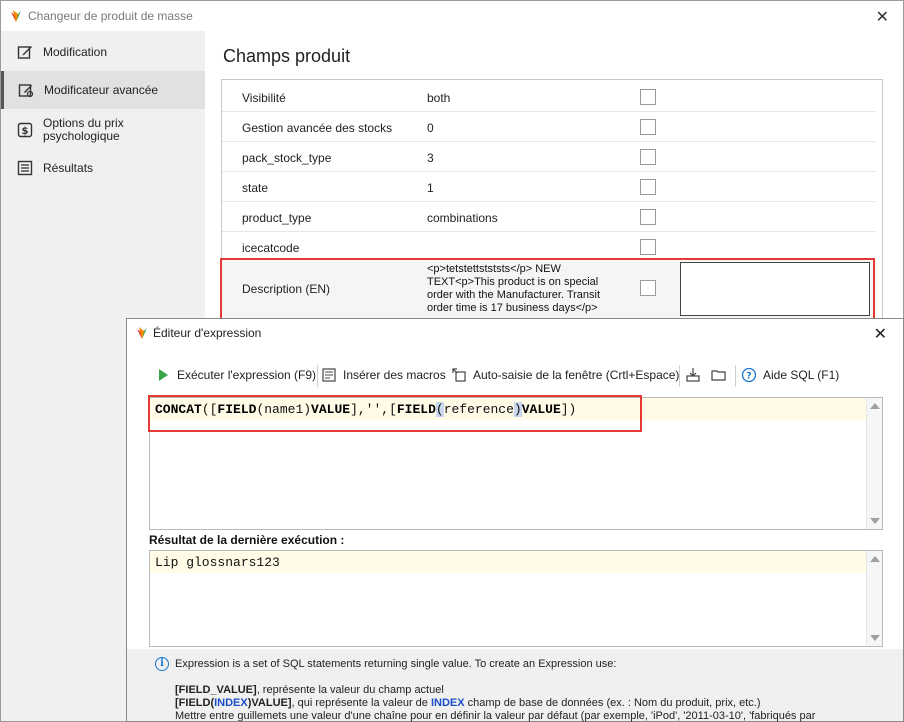 This screenshot has width=904, height=722. What do you see at coordinates (430, 158) in the screenshot?
I see `field-value: 3` at bounding box center [430, 158].